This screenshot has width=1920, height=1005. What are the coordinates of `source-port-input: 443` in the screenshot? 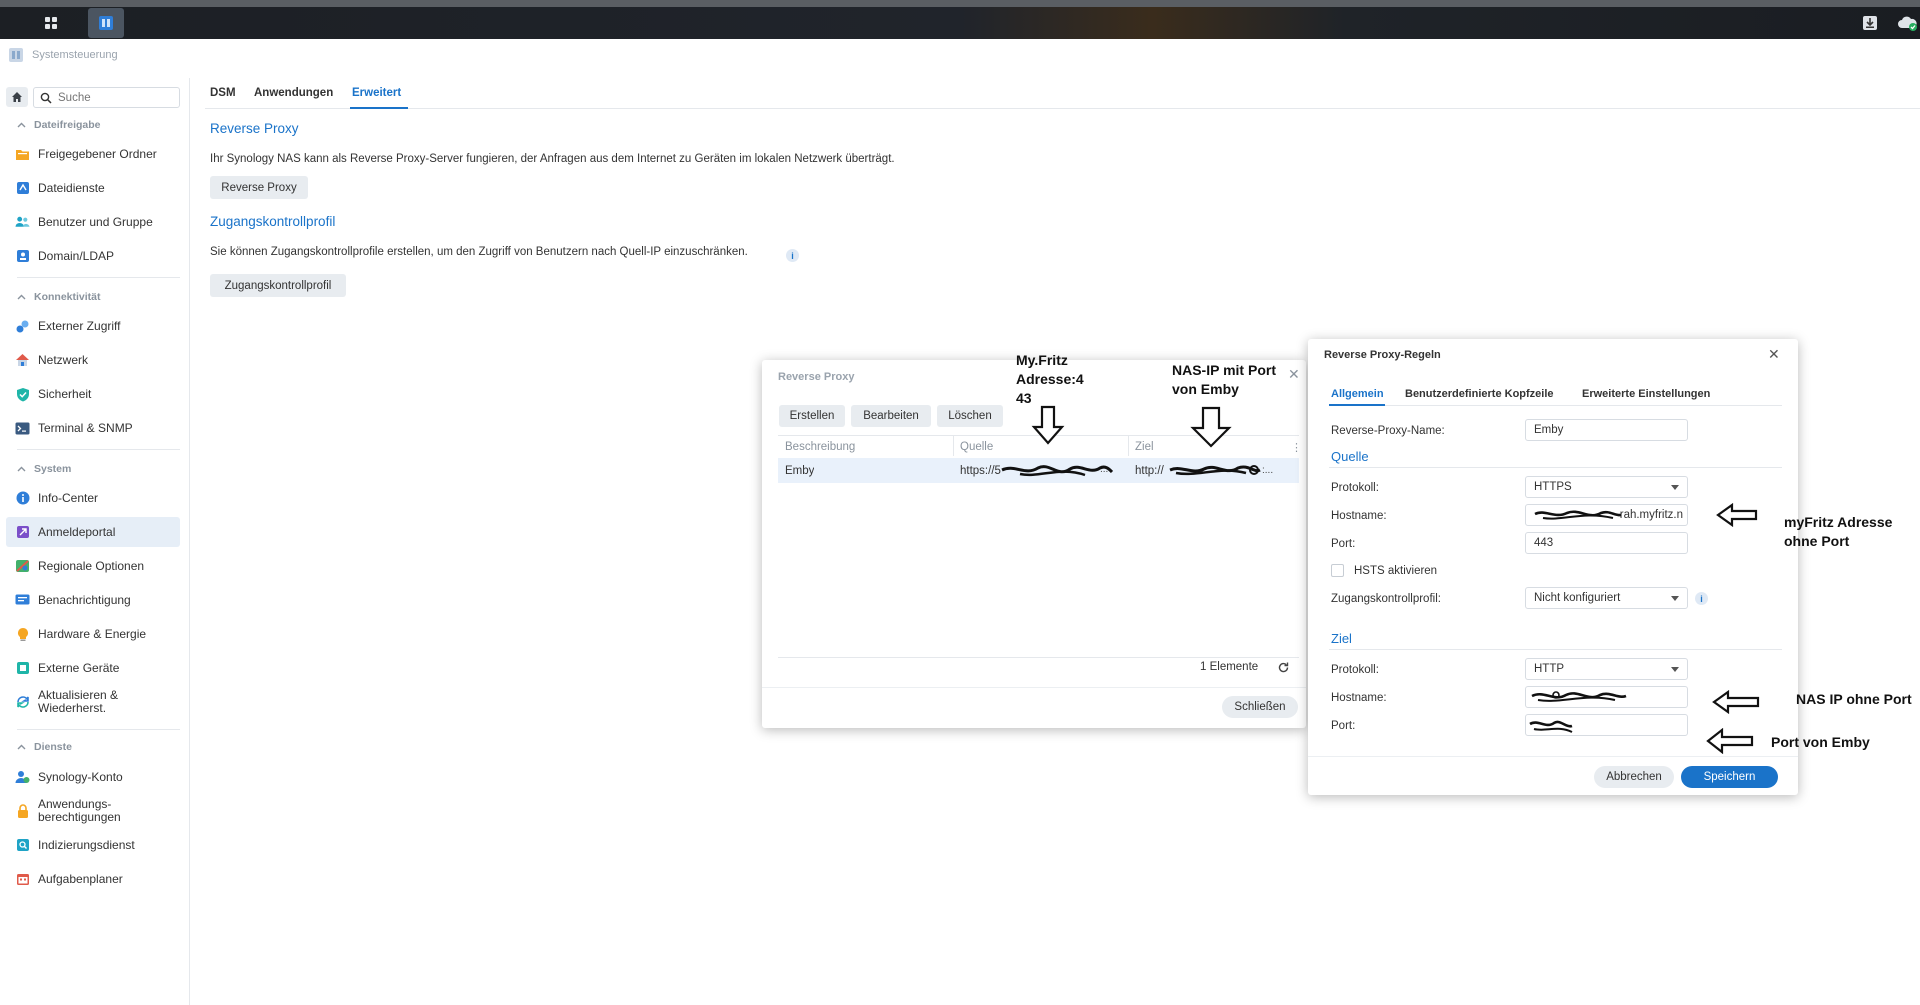 It's located at (1606, 543).